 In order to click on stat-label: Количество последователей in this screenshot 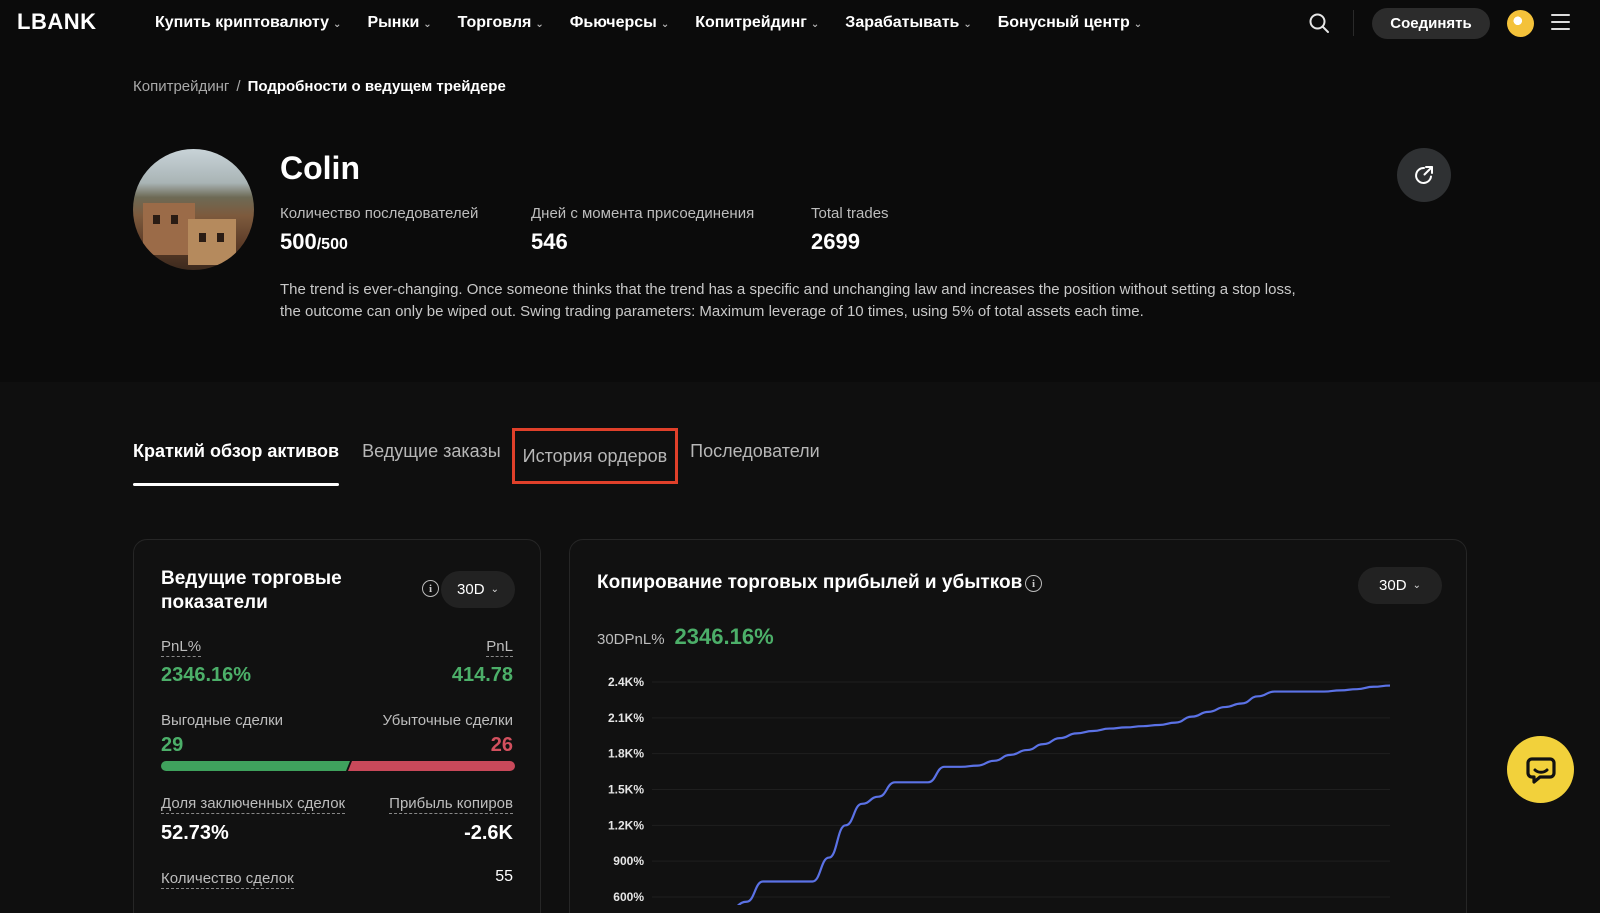, I will do `click(379, 213)`.